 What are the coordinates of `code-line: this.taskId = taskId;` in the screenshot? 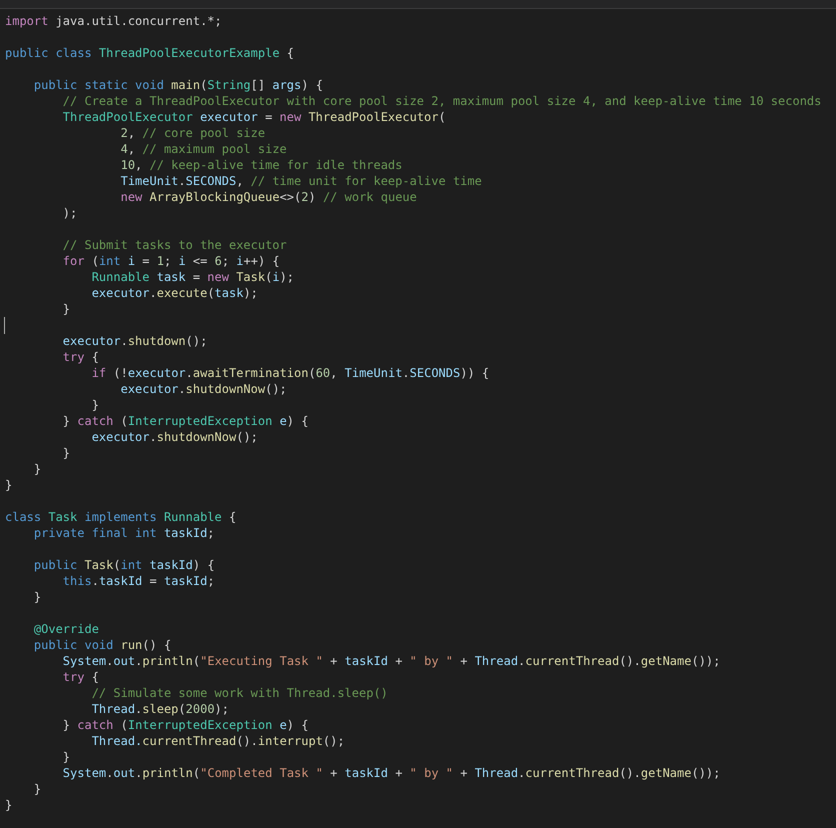 It's located at (138, 581).